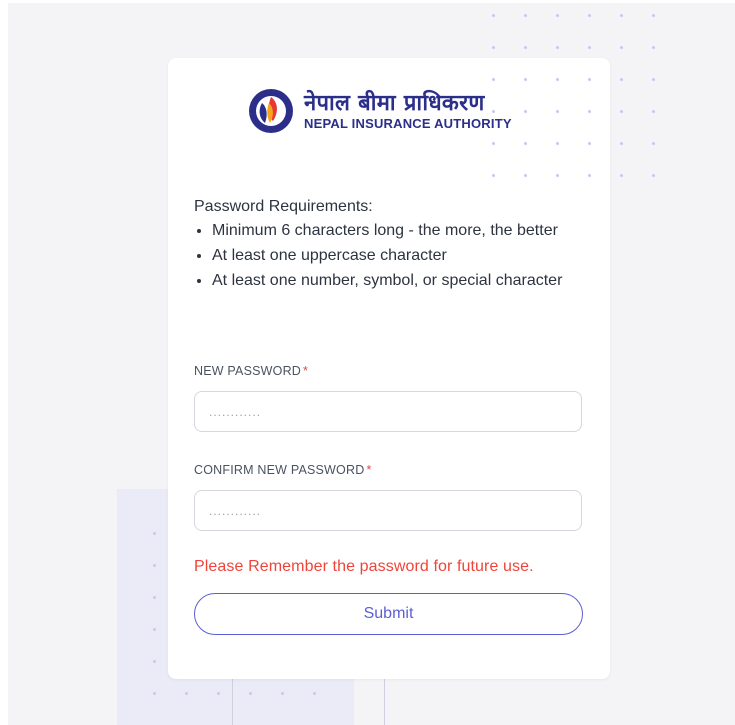  Describe the element at coordinates (248, 371) in the screenshot. I see `new-password-label-text: NEW PASSWORD` at that location.